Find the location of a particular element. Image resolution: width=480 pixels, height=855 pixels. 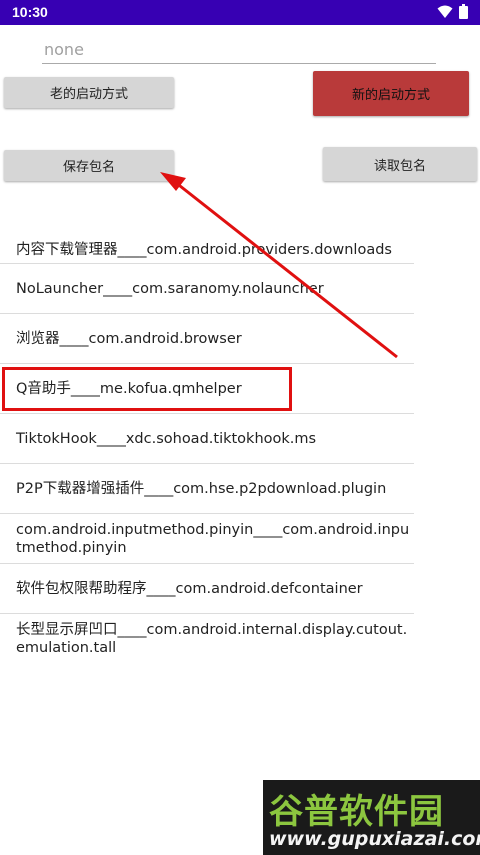

list-item-label: P2P下载器增强插件____com.hse.p2pdownload.plugin is located at coordinates (201, 488).